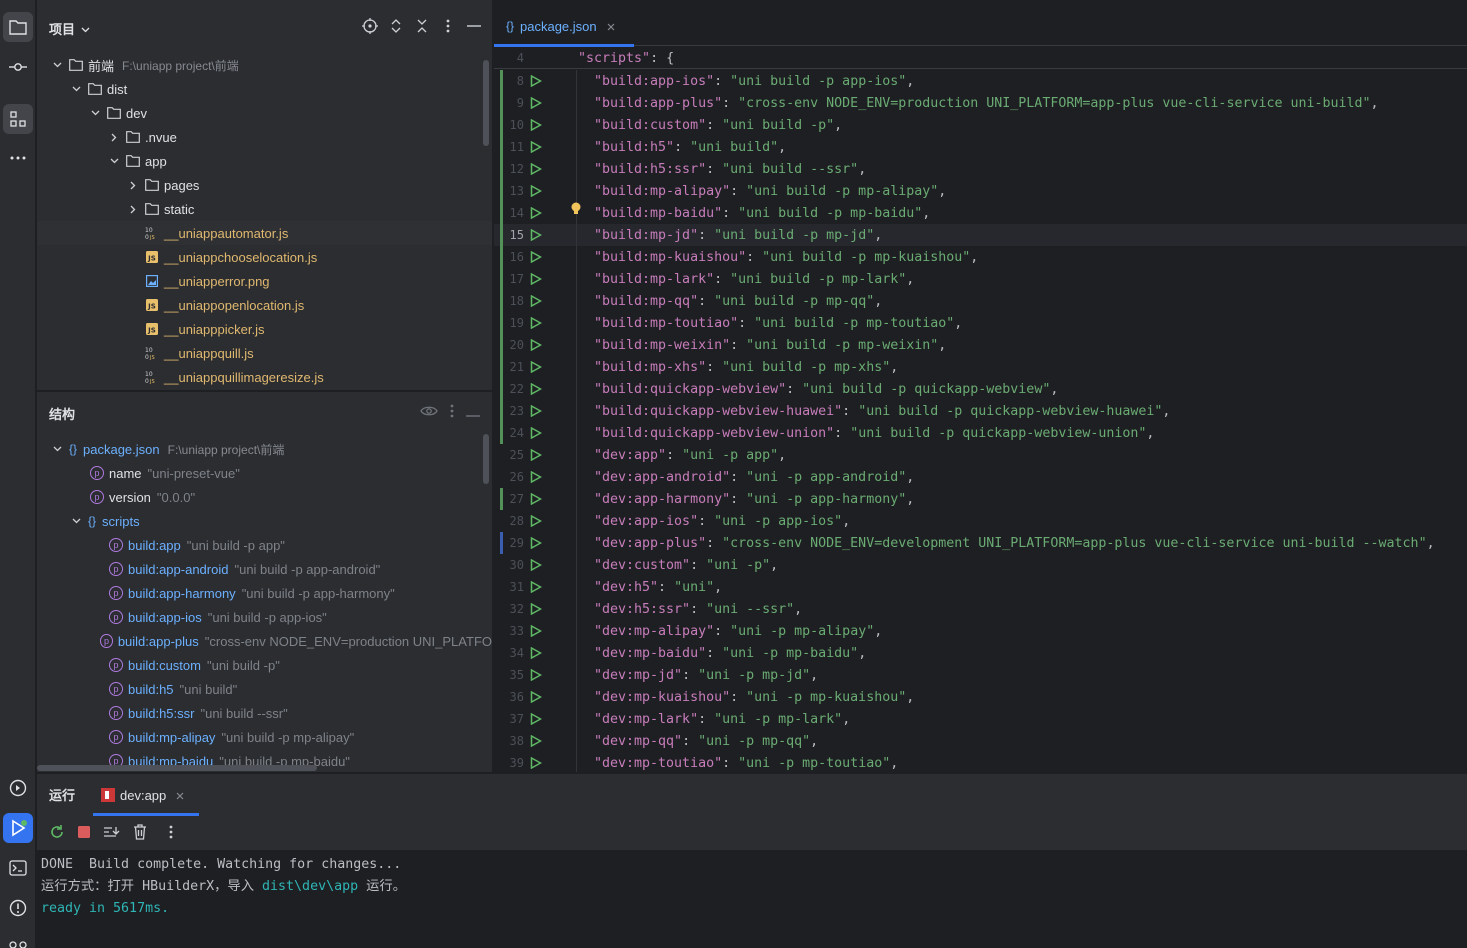  I want to click on tree-folder: .nvue, so click(264, 137).